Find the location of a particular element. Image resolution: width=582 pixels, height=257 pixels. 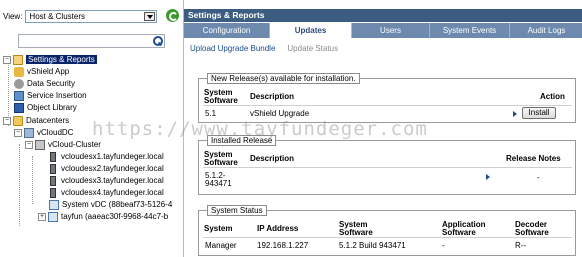

tree-item-label: tayfun (aaeac30f-9968-44c7-b is located at coordinates (115, 216).